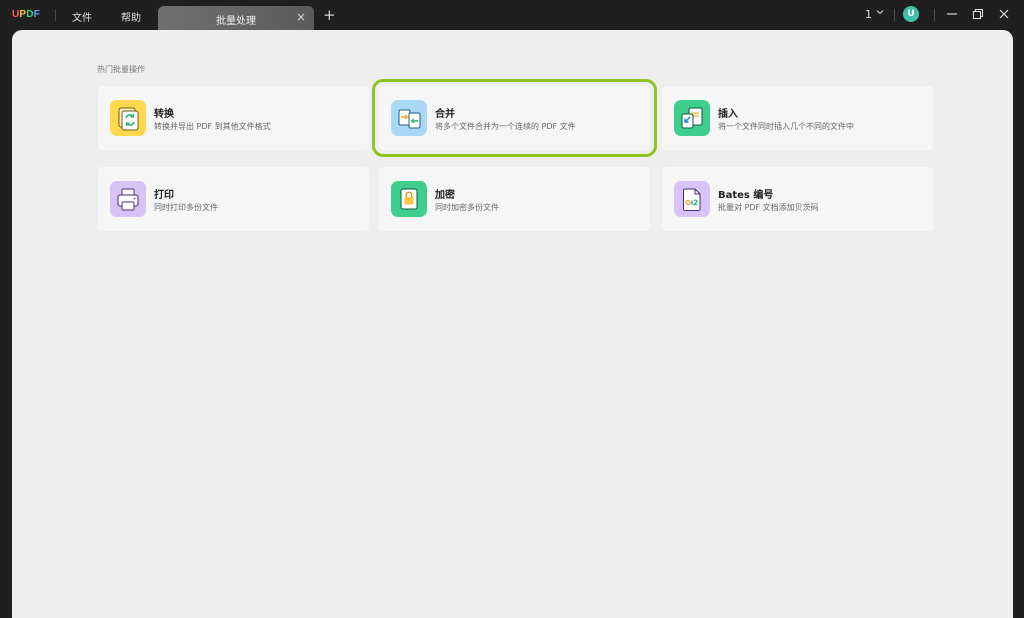 The height and width of the screenshot is (618, 1024). Describe the element at coordinates (1004, 14) in the screenshot. I see `close-icon` at that location.